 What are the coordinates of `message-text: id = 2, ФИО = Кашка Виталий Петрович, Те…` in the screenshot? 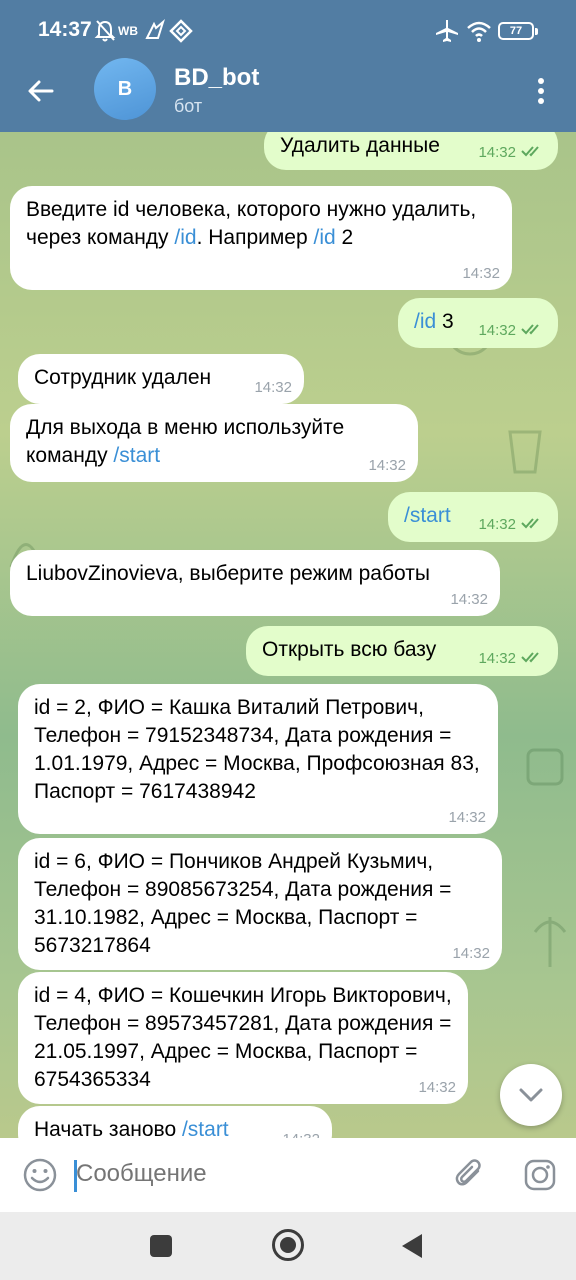 It's located at (257, 749).